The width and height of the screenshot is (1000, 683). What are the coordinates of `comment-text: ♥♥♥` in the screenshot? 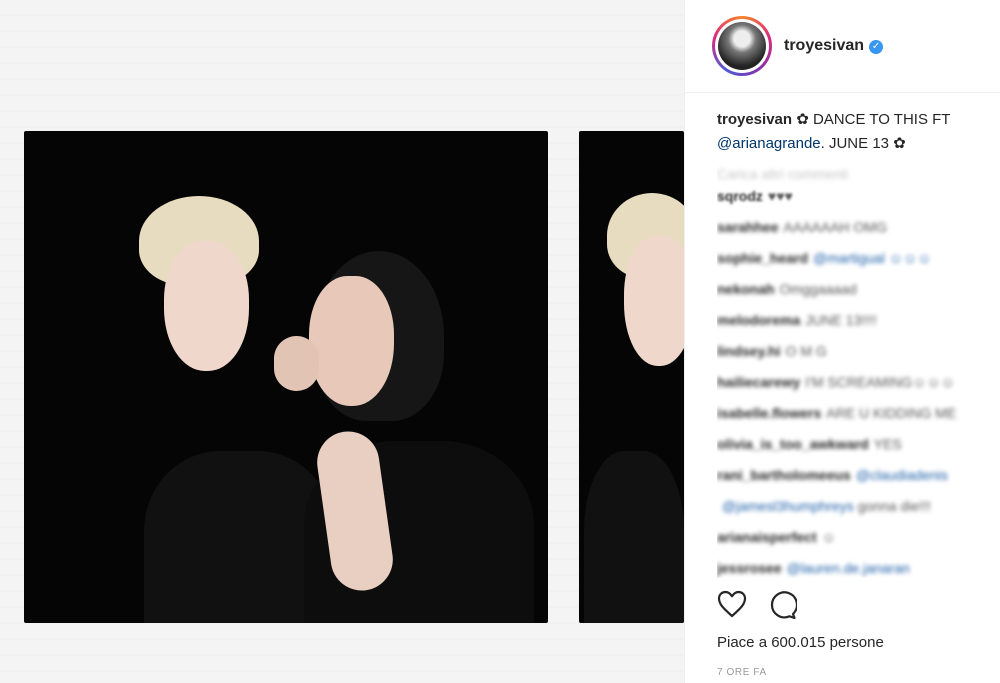 It's located at (780, 196).